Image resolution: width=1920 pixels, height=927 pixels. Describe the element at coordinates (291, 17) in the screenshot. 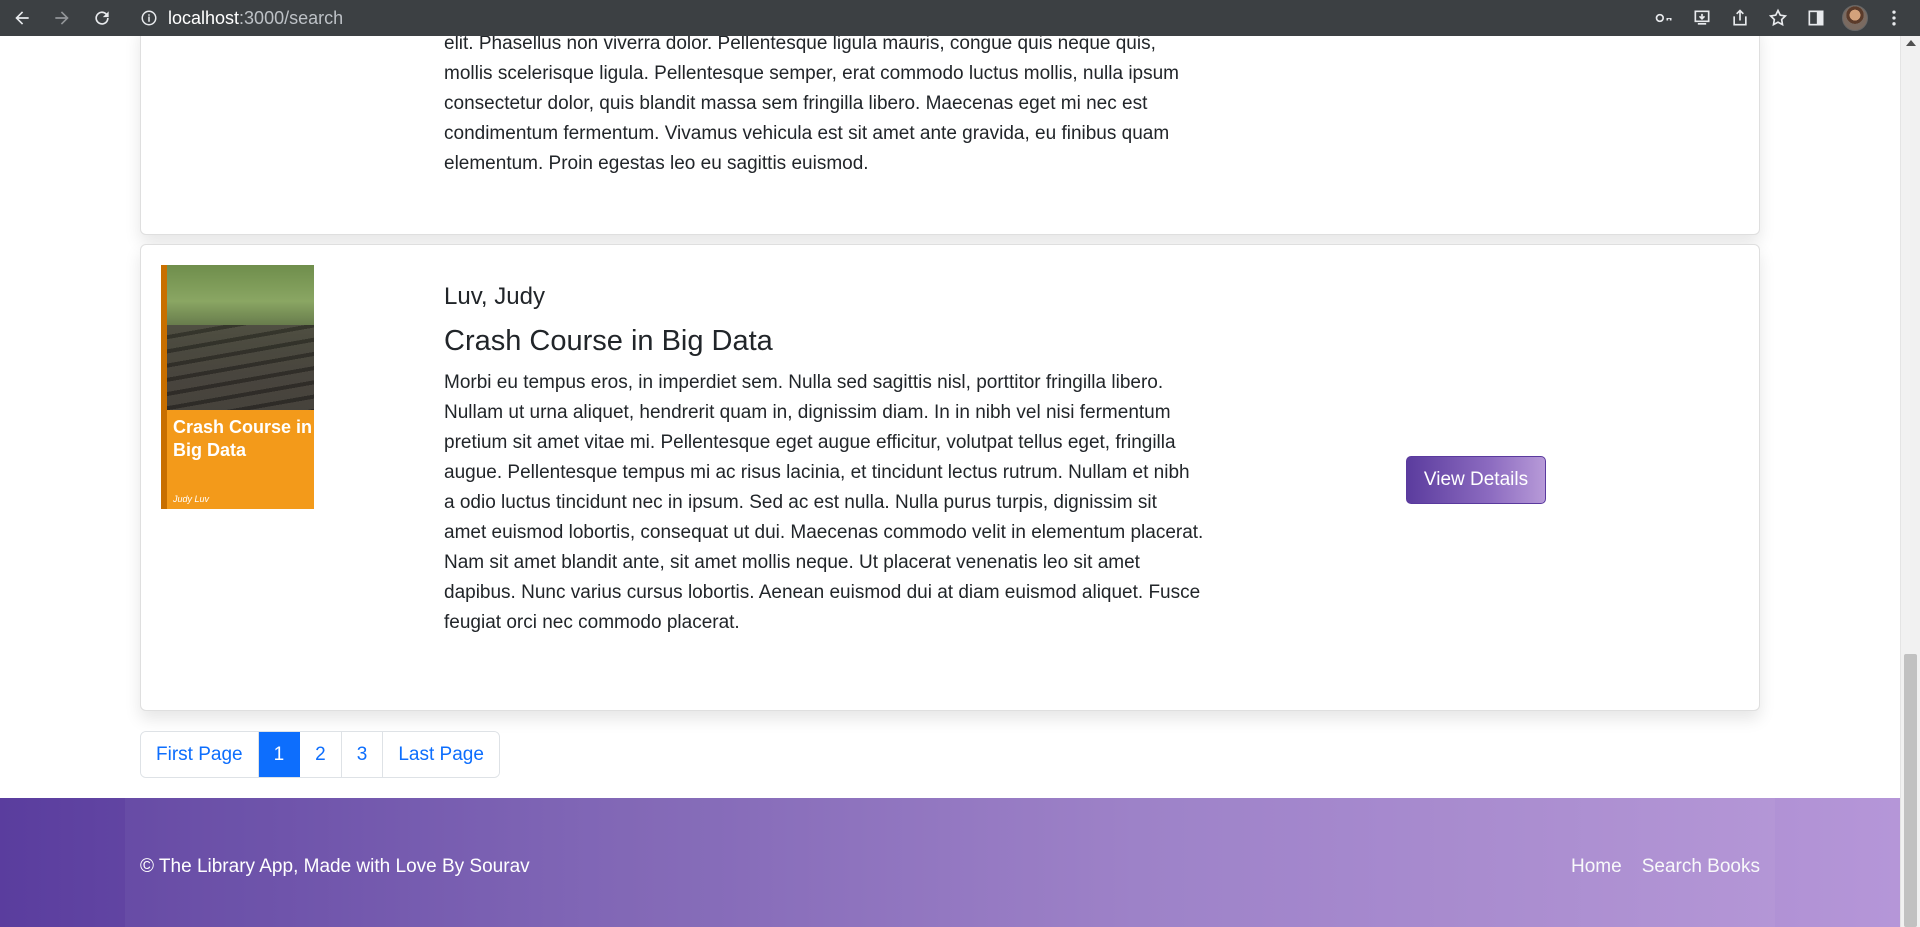

I see `url-path: :3000/search` at that location.